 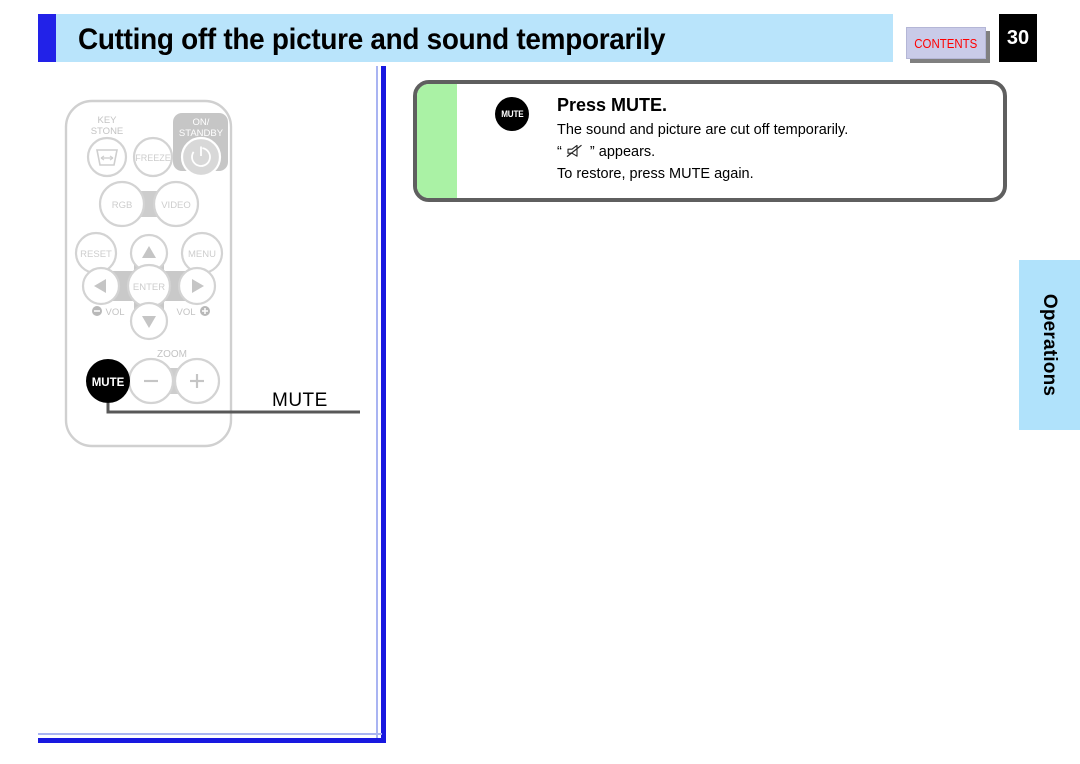 I want to click on svg-text: MUTE, so click(x=108, y=383).